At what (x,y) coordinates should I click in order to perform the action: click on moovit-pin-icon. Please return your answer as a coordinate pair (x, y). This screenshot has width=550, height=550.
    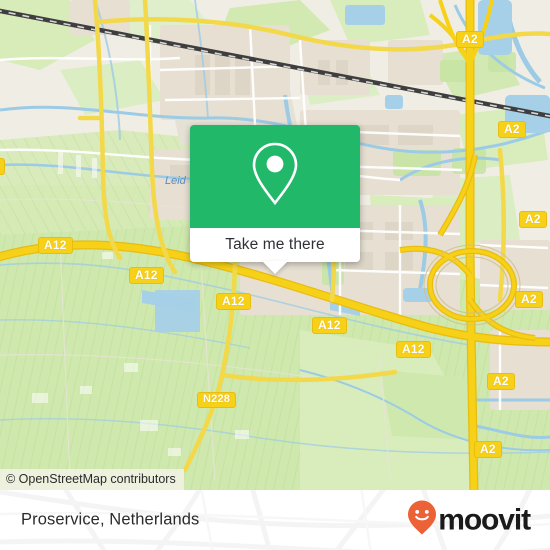
    Looking at the image, I should click on (422, 520).